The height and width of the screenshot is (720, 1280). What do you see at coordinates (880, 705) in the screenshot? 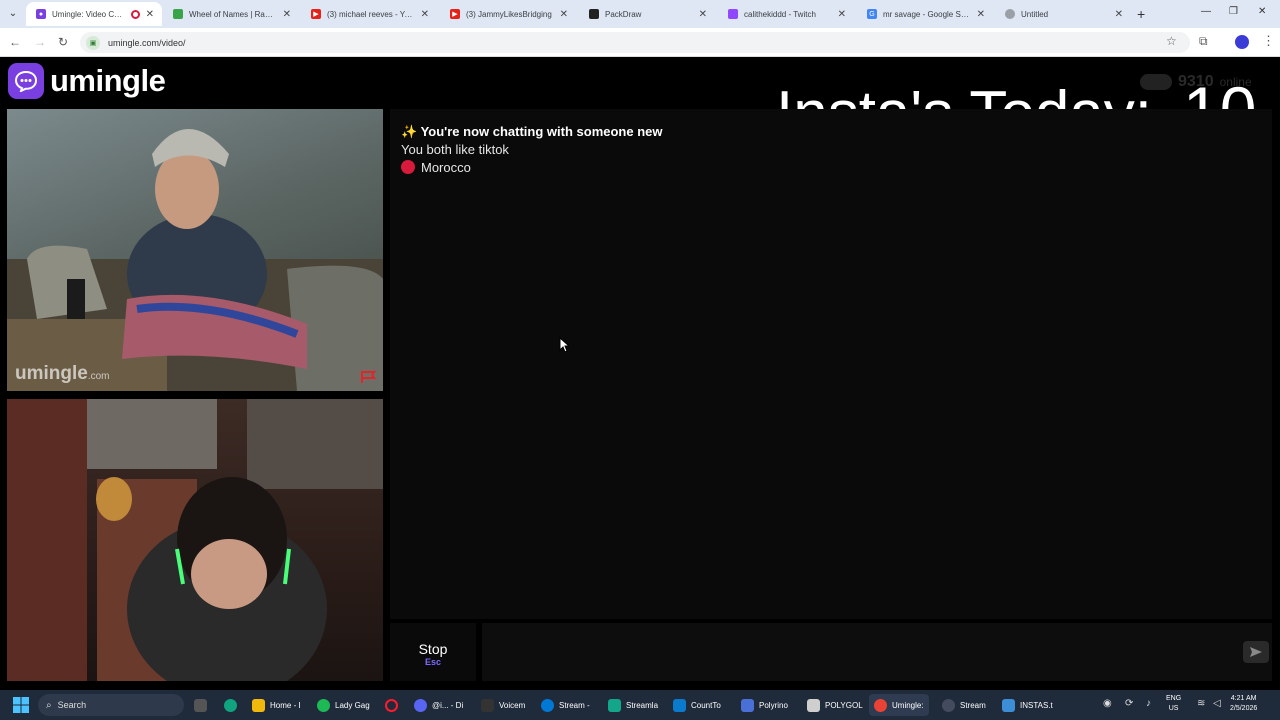
I see `chrome-icon` at bounding box center [880, 705].